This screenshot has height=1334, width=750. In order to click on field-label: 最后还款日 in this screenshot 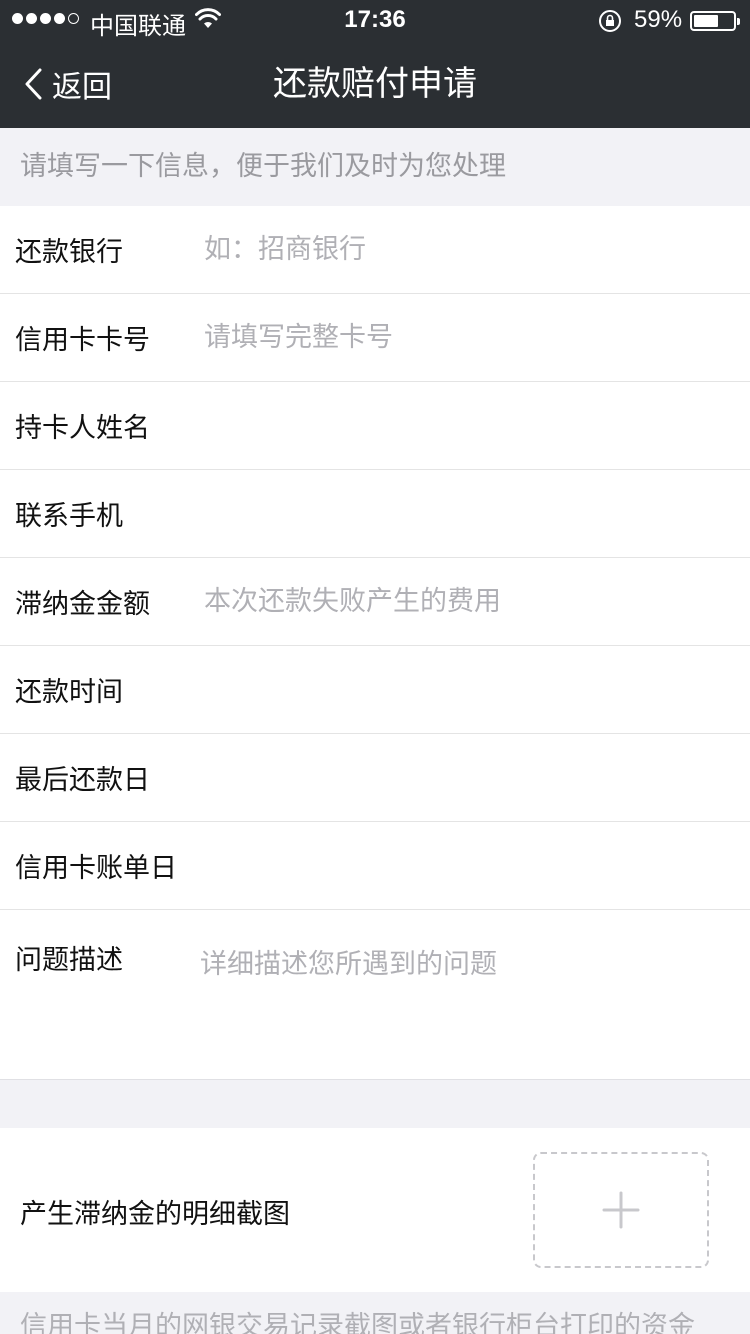, I will do `click(82, 780)`.